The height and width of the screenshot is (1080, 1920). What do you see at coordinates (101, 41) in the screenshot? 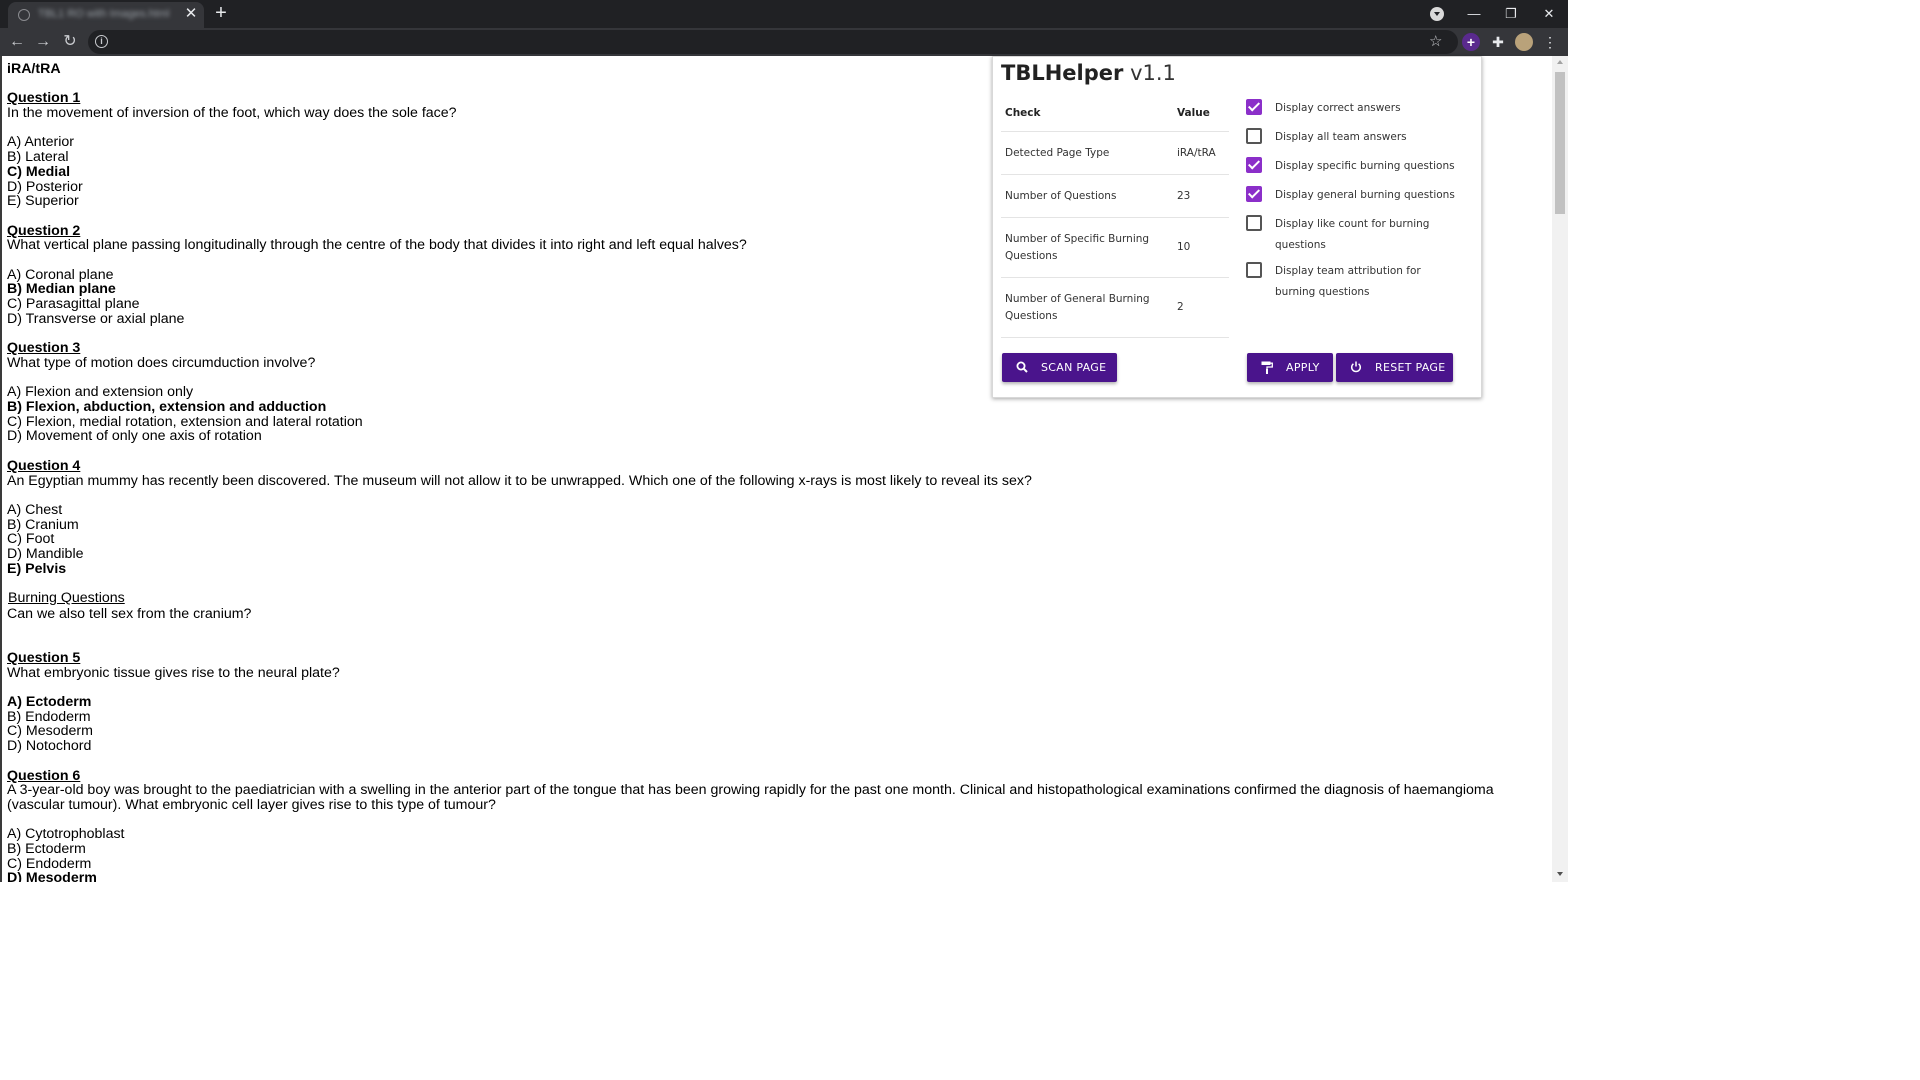
I see `info-icon: i` at bounding box center [101, 41].